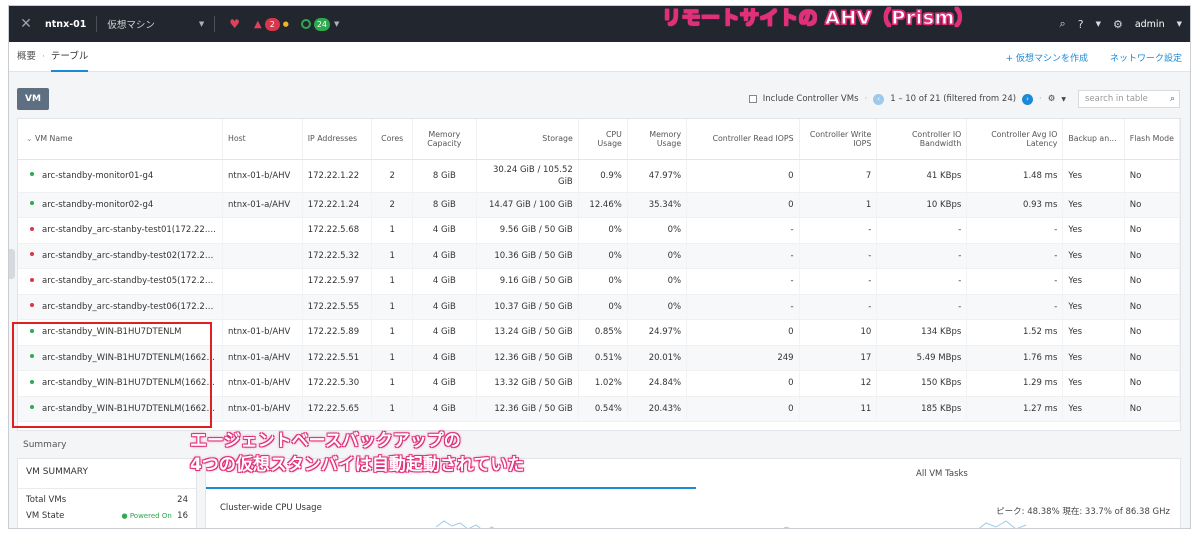 The height and width of the screenshot is (536, 1200). Describe the element at coordinates (272, 24) in the screenshot. I see `alerts-badge: 2` at that location.